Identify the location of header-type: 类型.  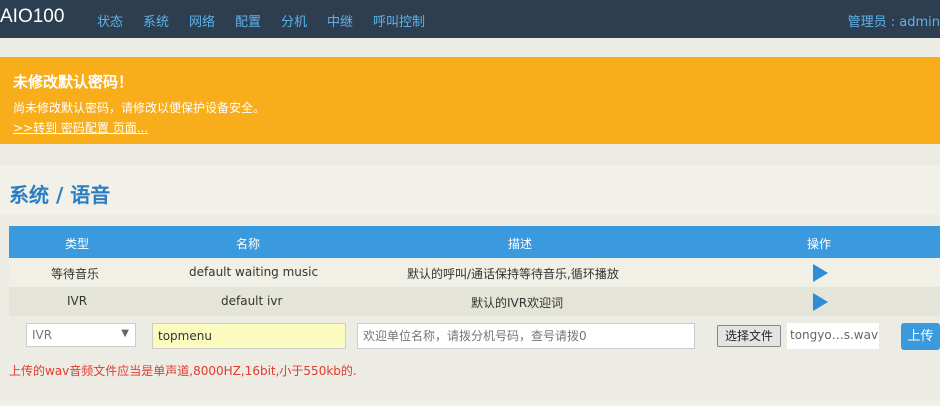
(77, 244).